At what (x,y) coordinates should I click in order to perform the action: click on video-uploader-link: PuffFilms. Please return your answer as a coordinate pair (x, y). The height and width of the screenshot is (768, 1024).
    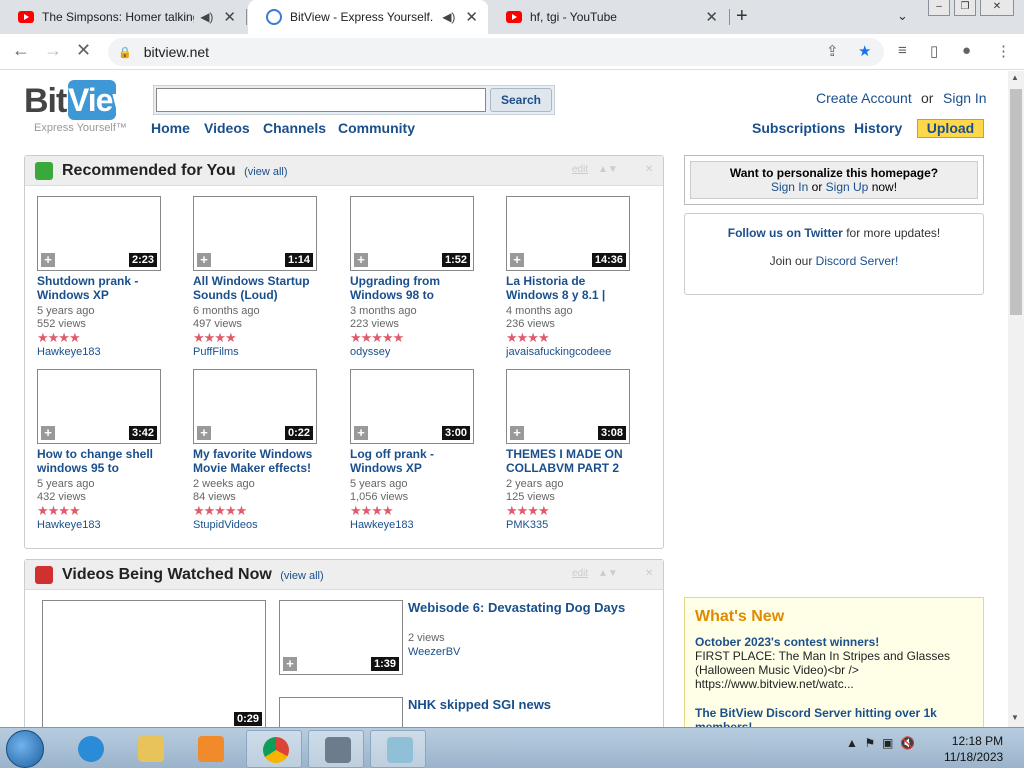
    Looking at the image, I should click on (216, 352).